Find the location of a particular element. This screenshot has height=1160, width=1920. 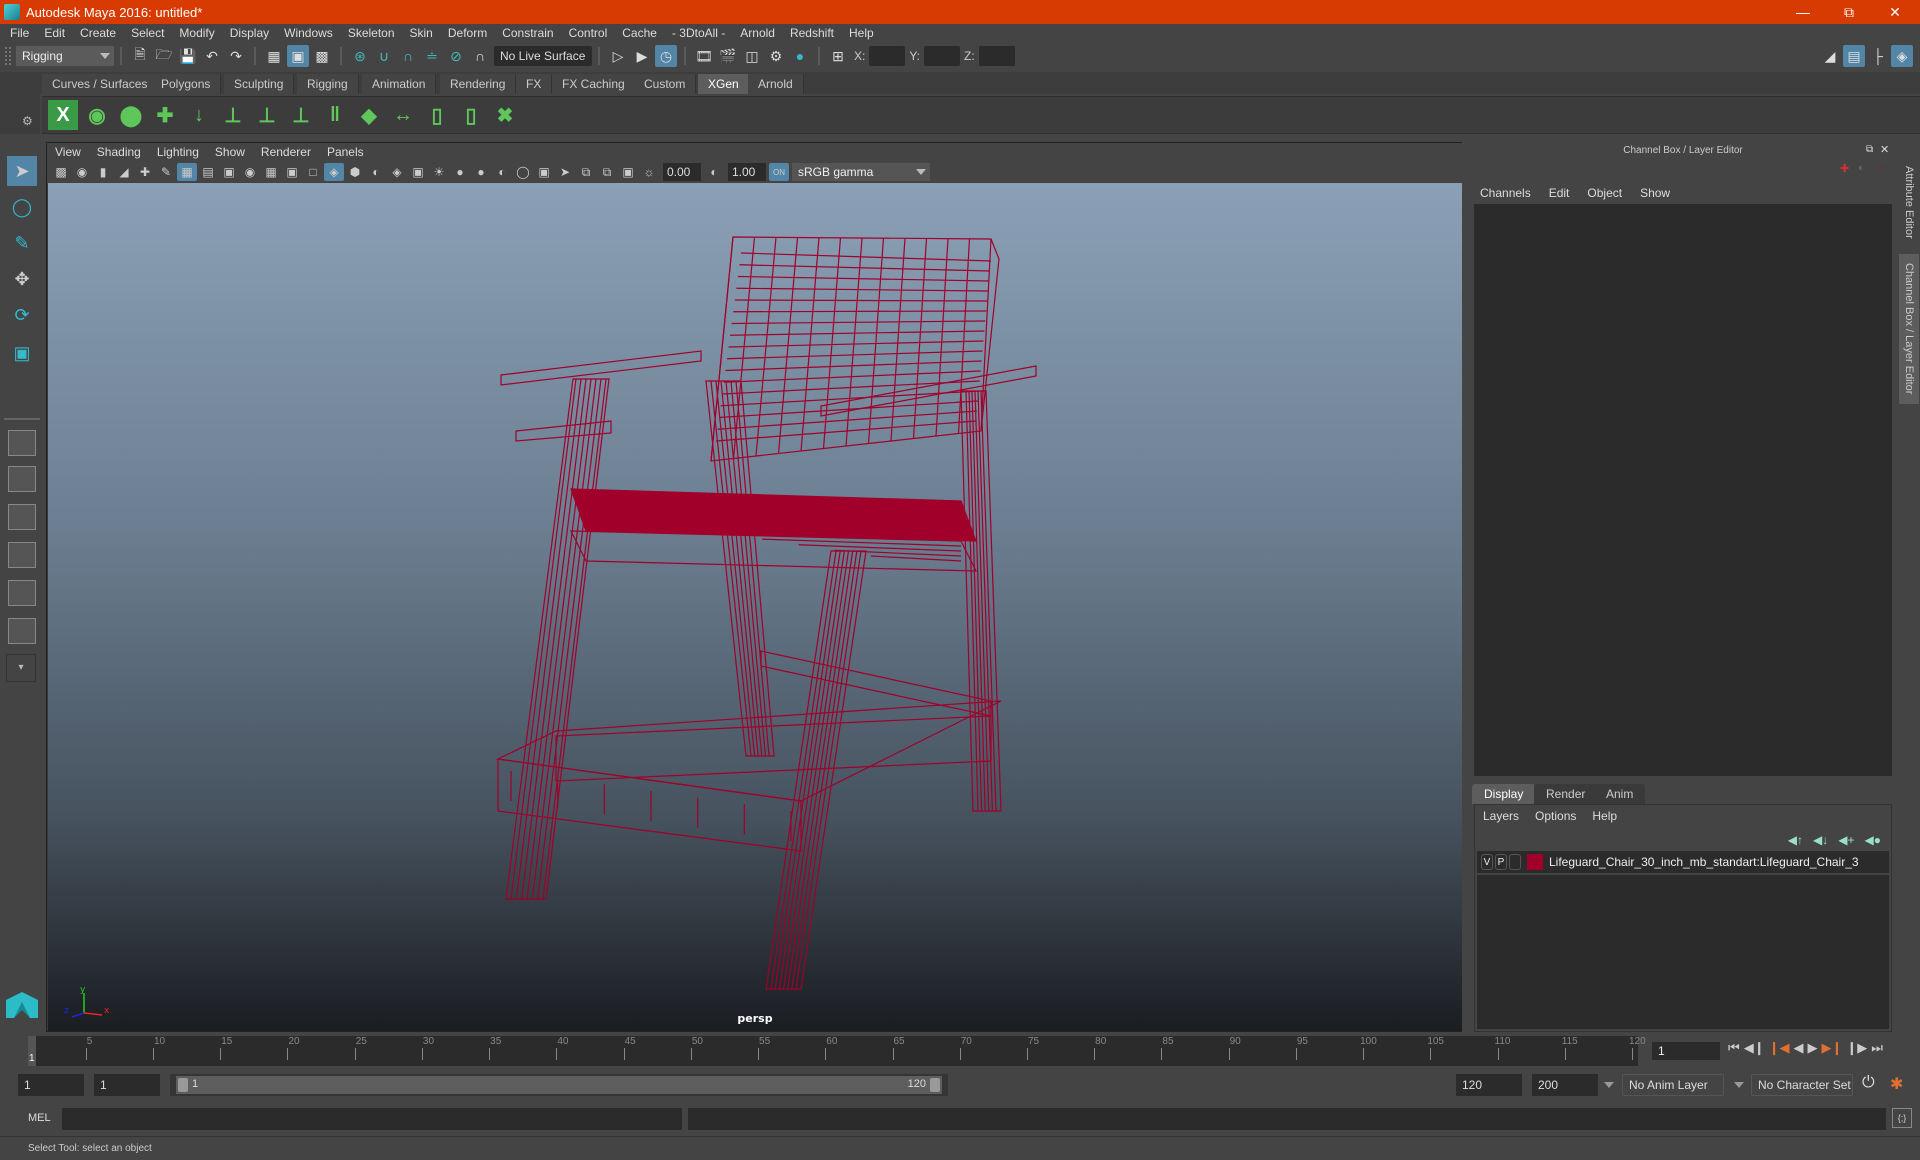

shelf-tab-fx-caching: FX Caching is located at coordinates (594, 84).